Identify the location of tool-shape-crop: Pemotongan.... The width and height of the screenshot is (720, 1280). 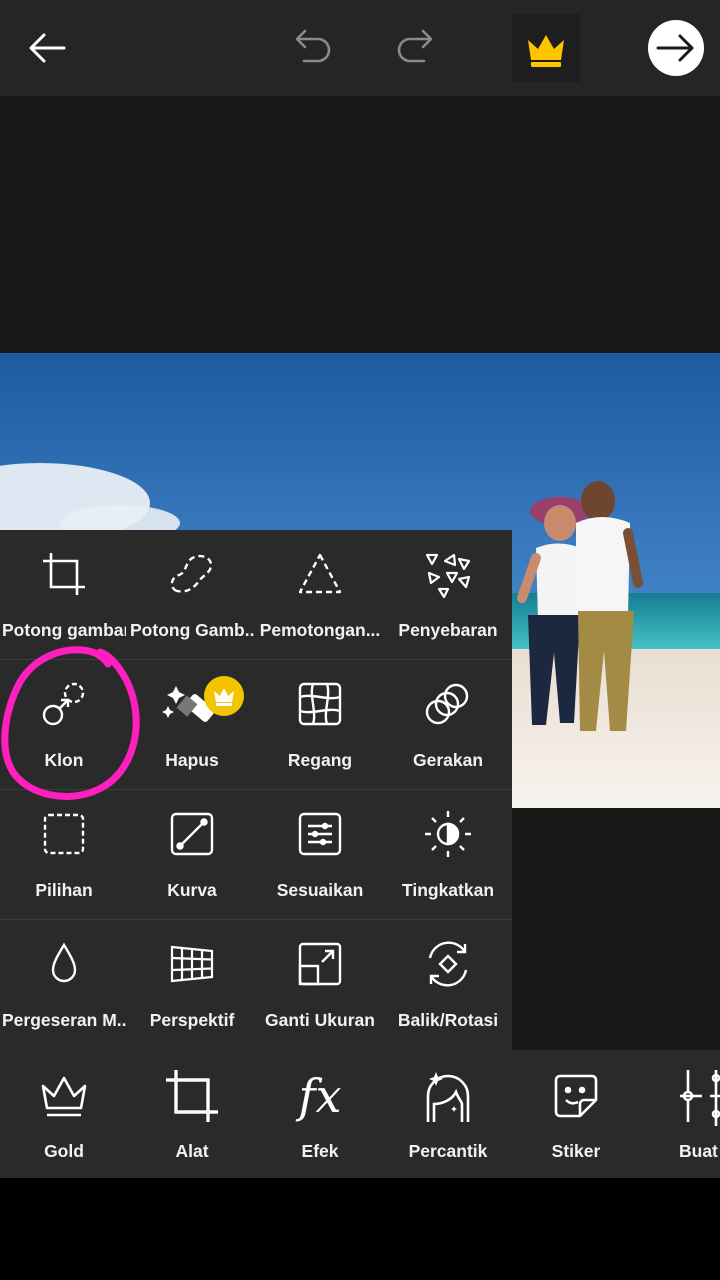
(320, 594).